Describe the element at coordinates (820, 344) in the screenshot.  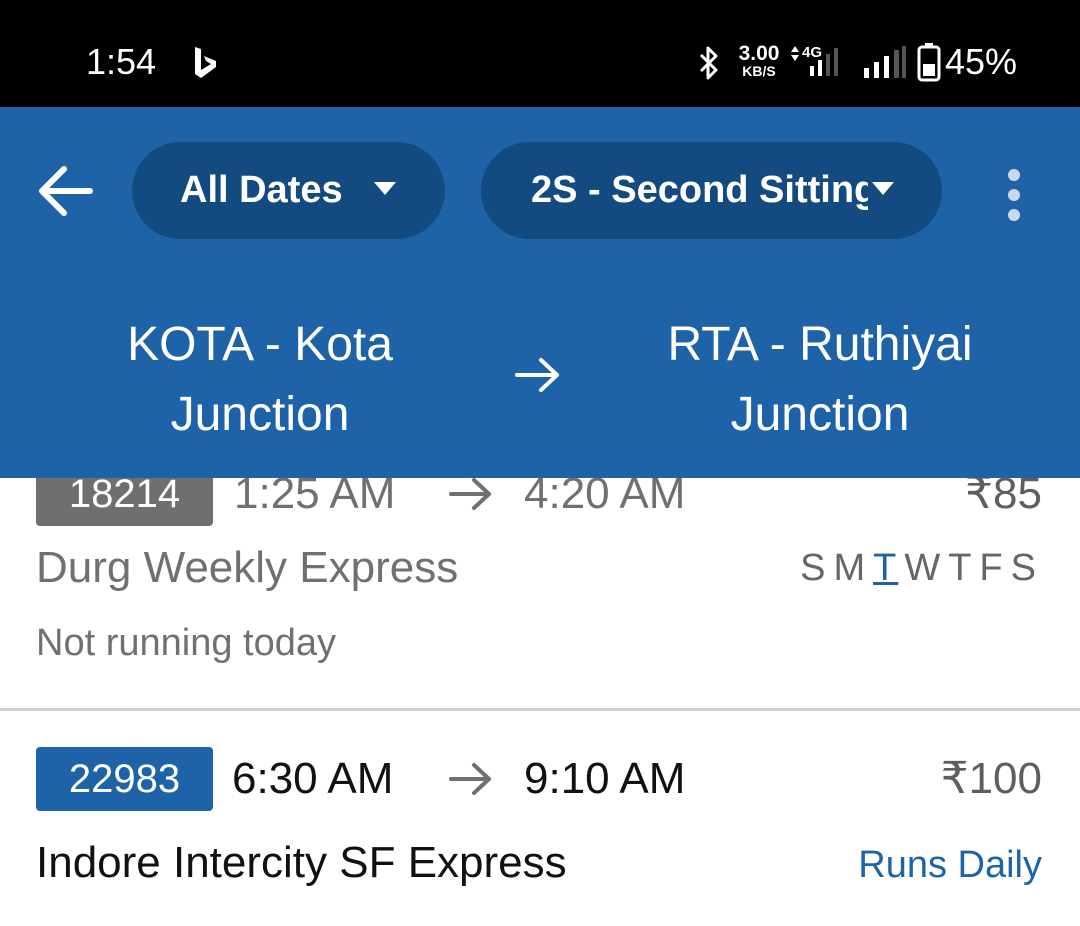
I see `destination-station-line1: RTA - Ruthiyai` at that location.